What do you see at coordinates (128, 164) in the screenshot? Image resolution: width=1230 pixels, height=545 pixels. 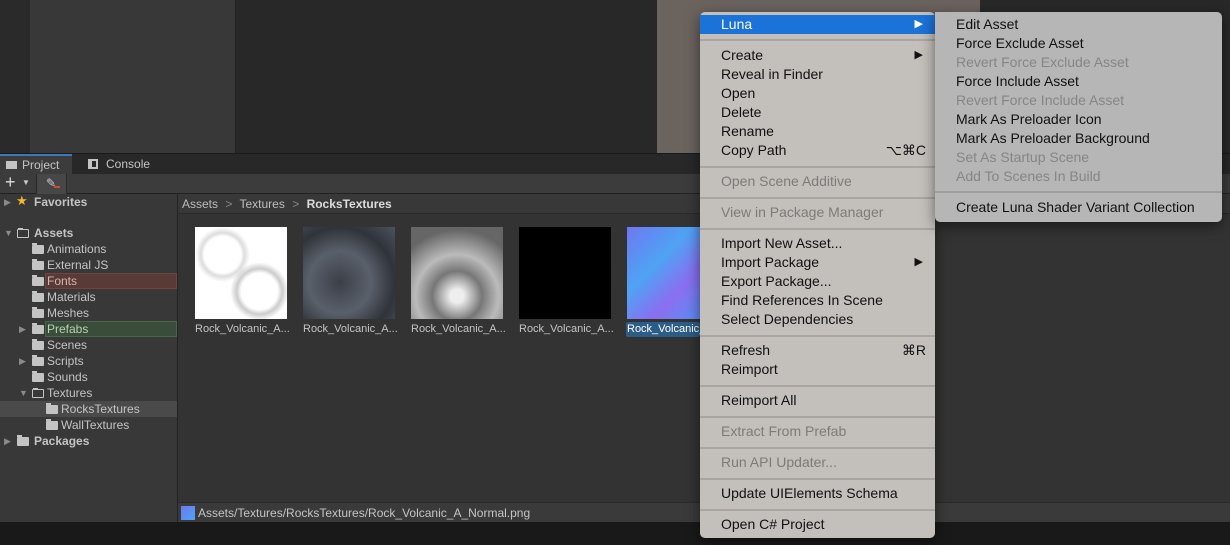 I see `tab-label: Console` at bounding box center [128, 164].